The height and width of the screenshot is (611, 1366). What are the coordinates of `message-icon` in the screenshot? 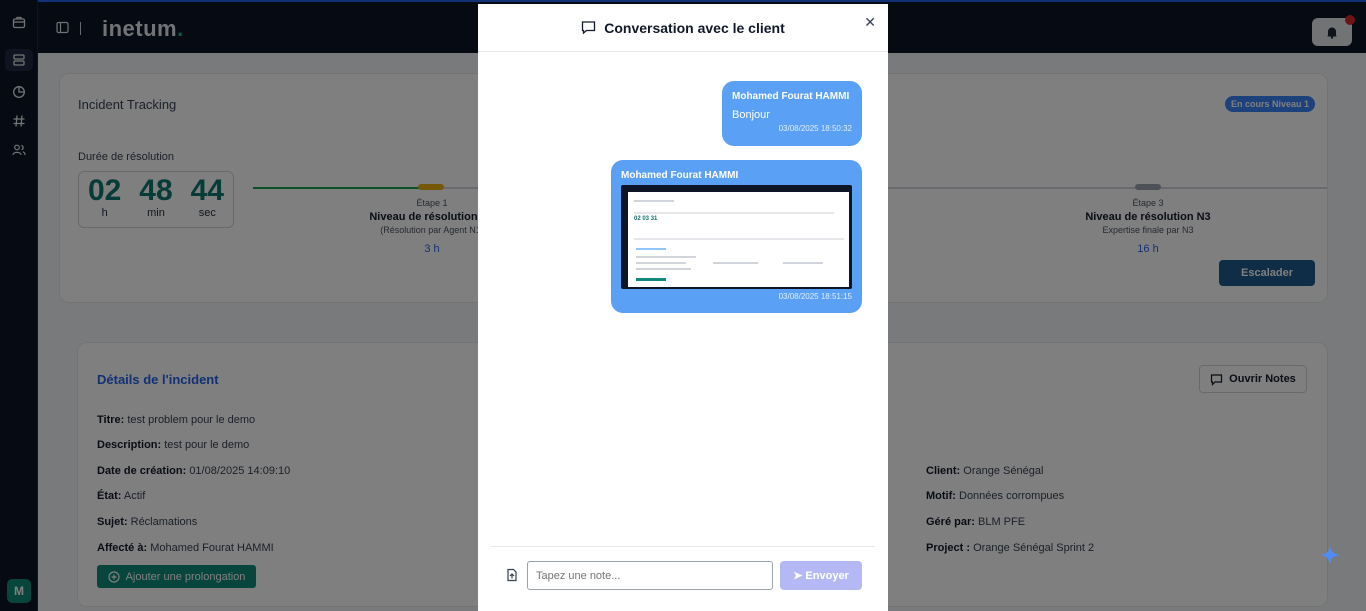 It's located at (589, 28).